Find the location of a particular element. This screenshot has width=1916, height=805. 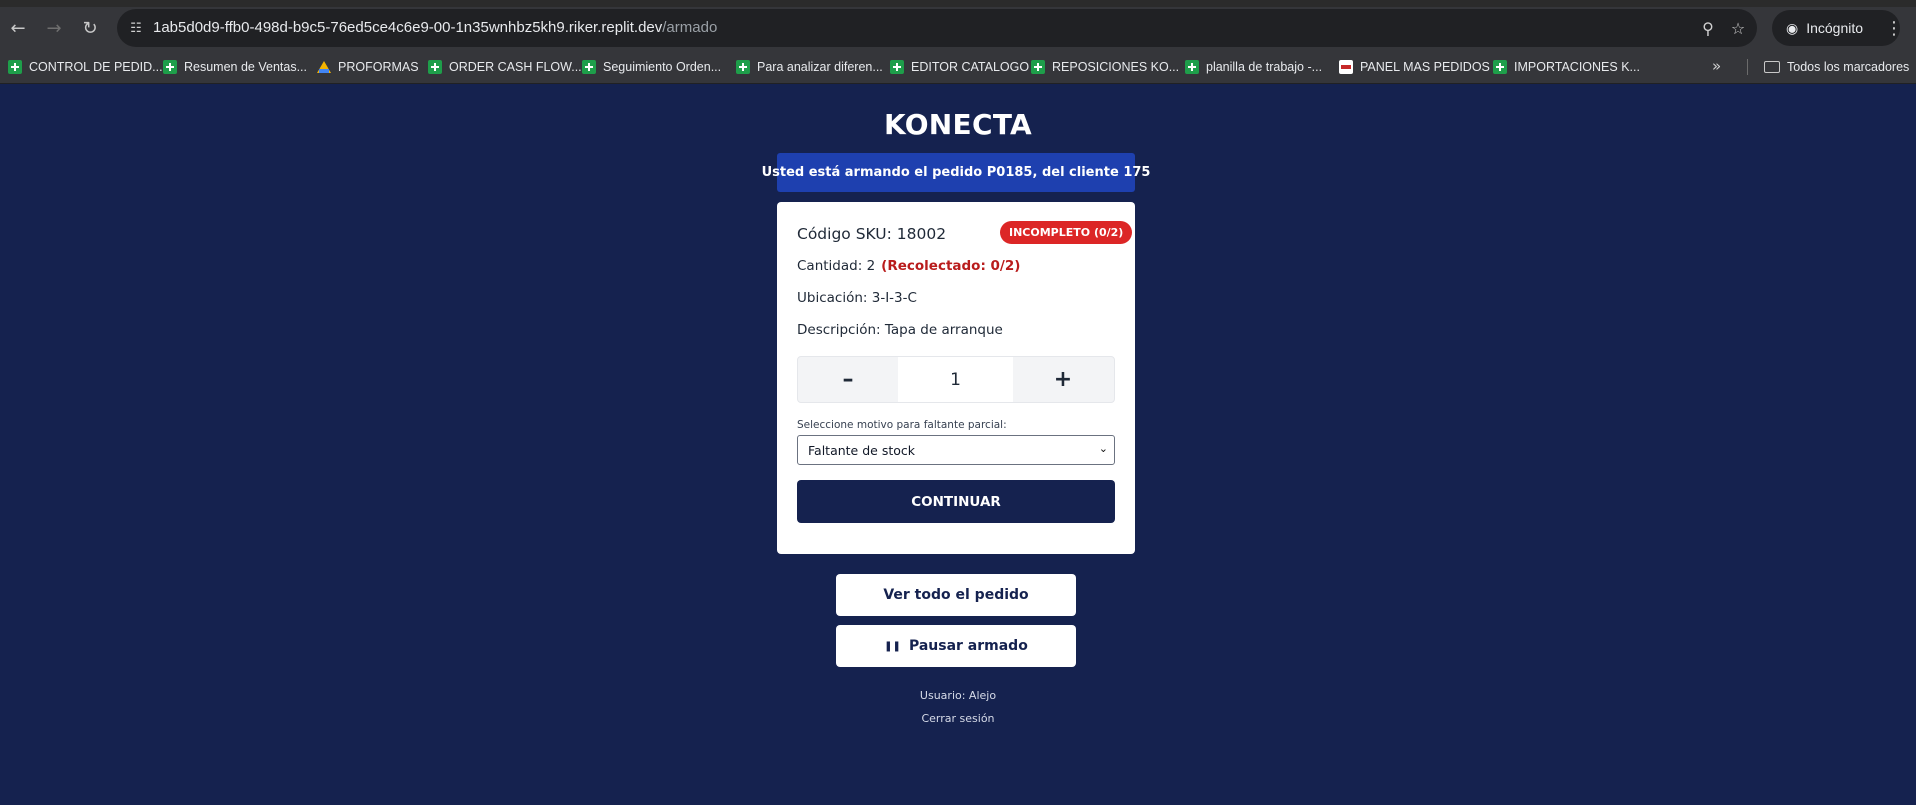

quantity-label: Cantidad: is located at coordinates (830, 266).